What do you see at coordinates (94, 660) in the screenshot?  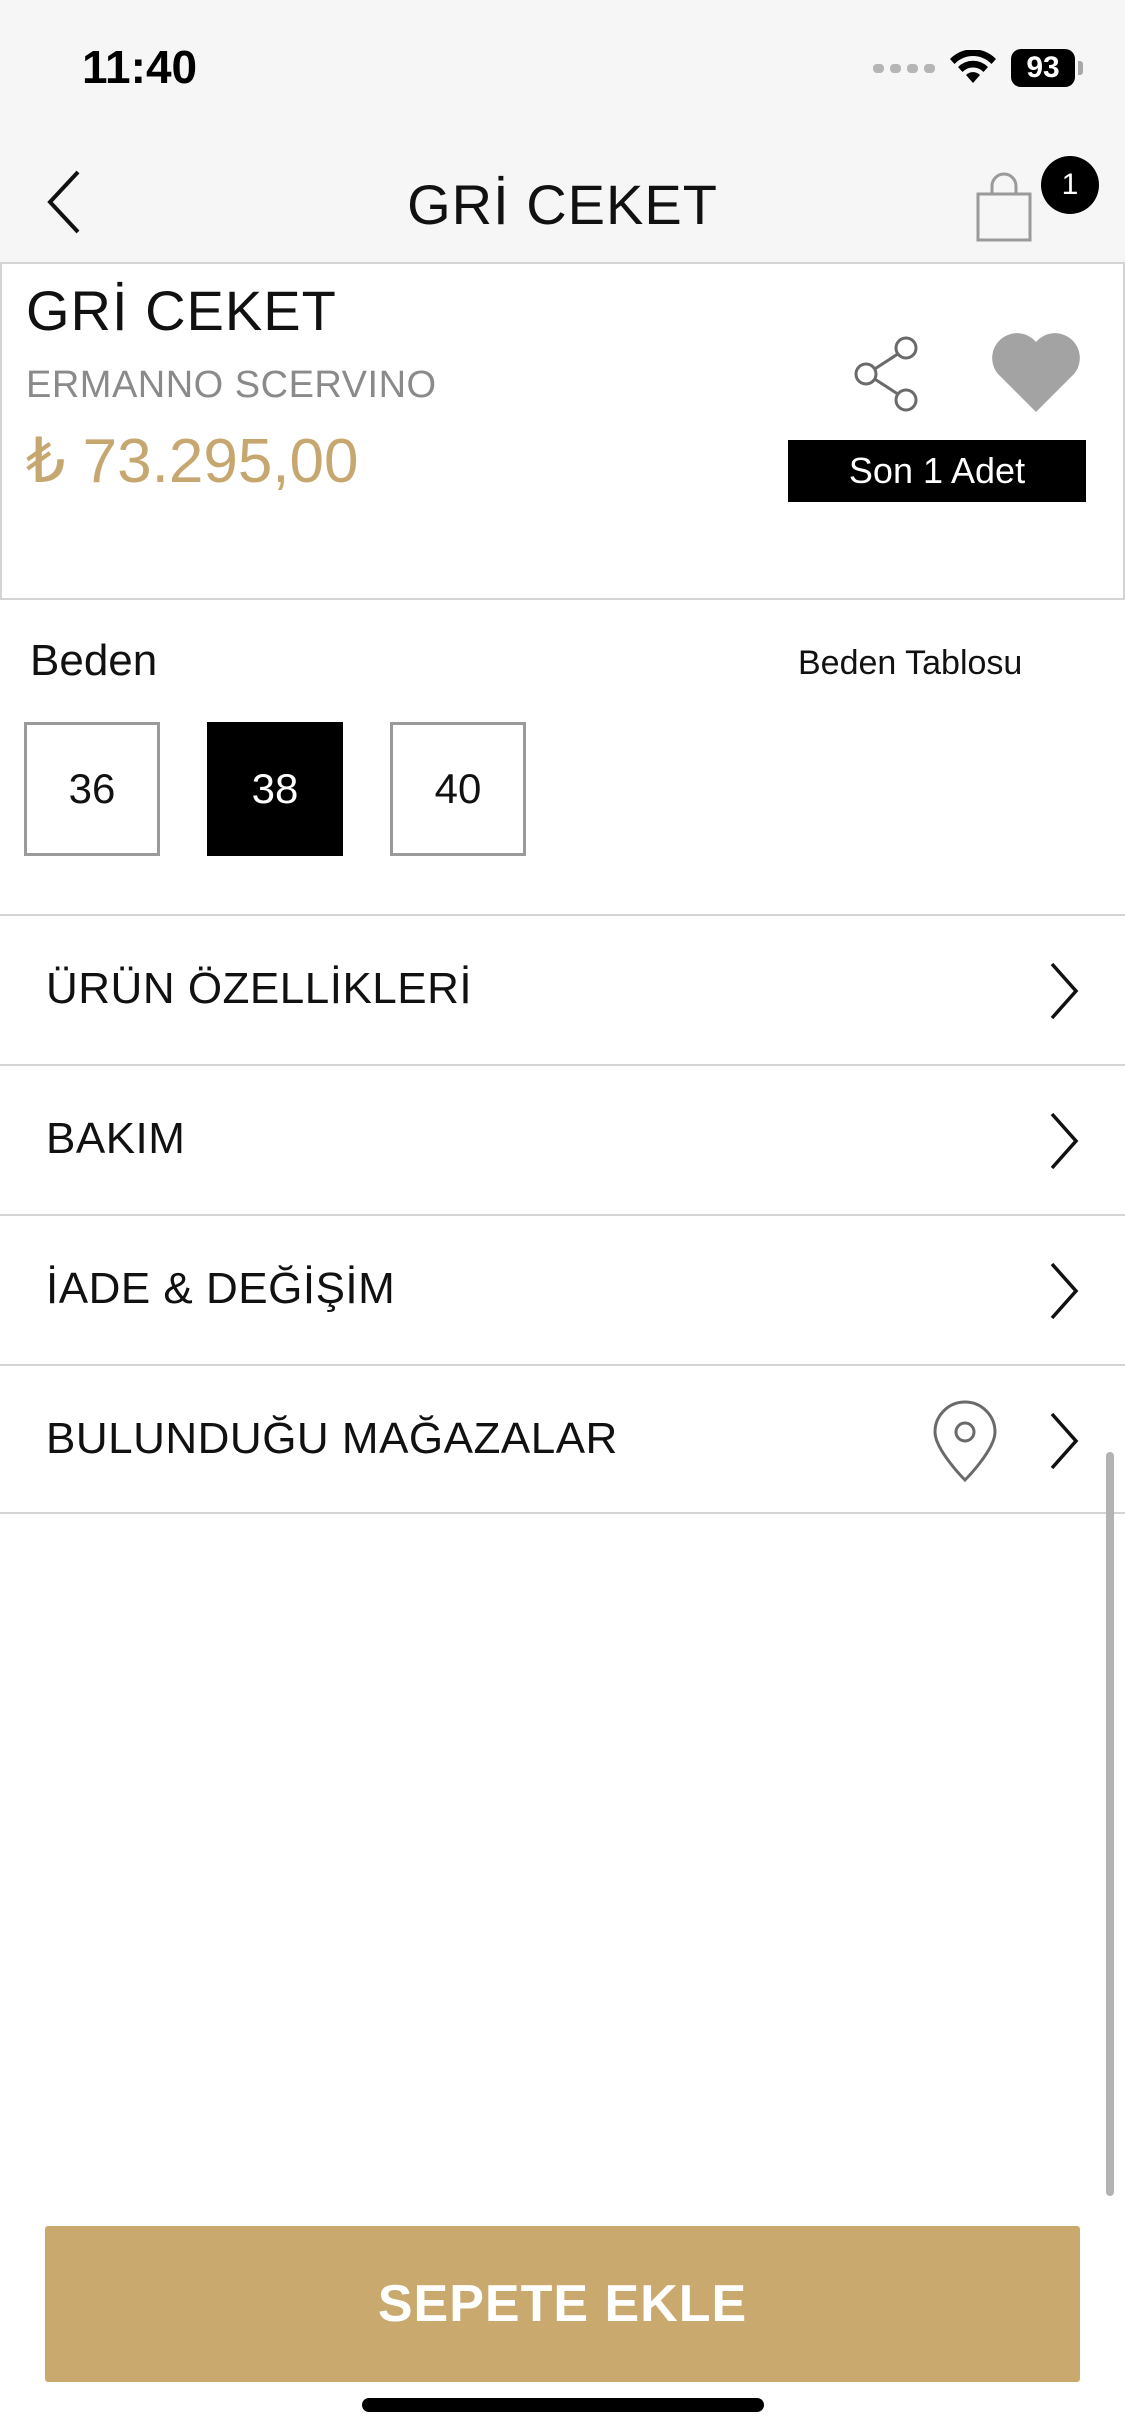 I see `size-label: Beden` at bounding box center [94, 660].